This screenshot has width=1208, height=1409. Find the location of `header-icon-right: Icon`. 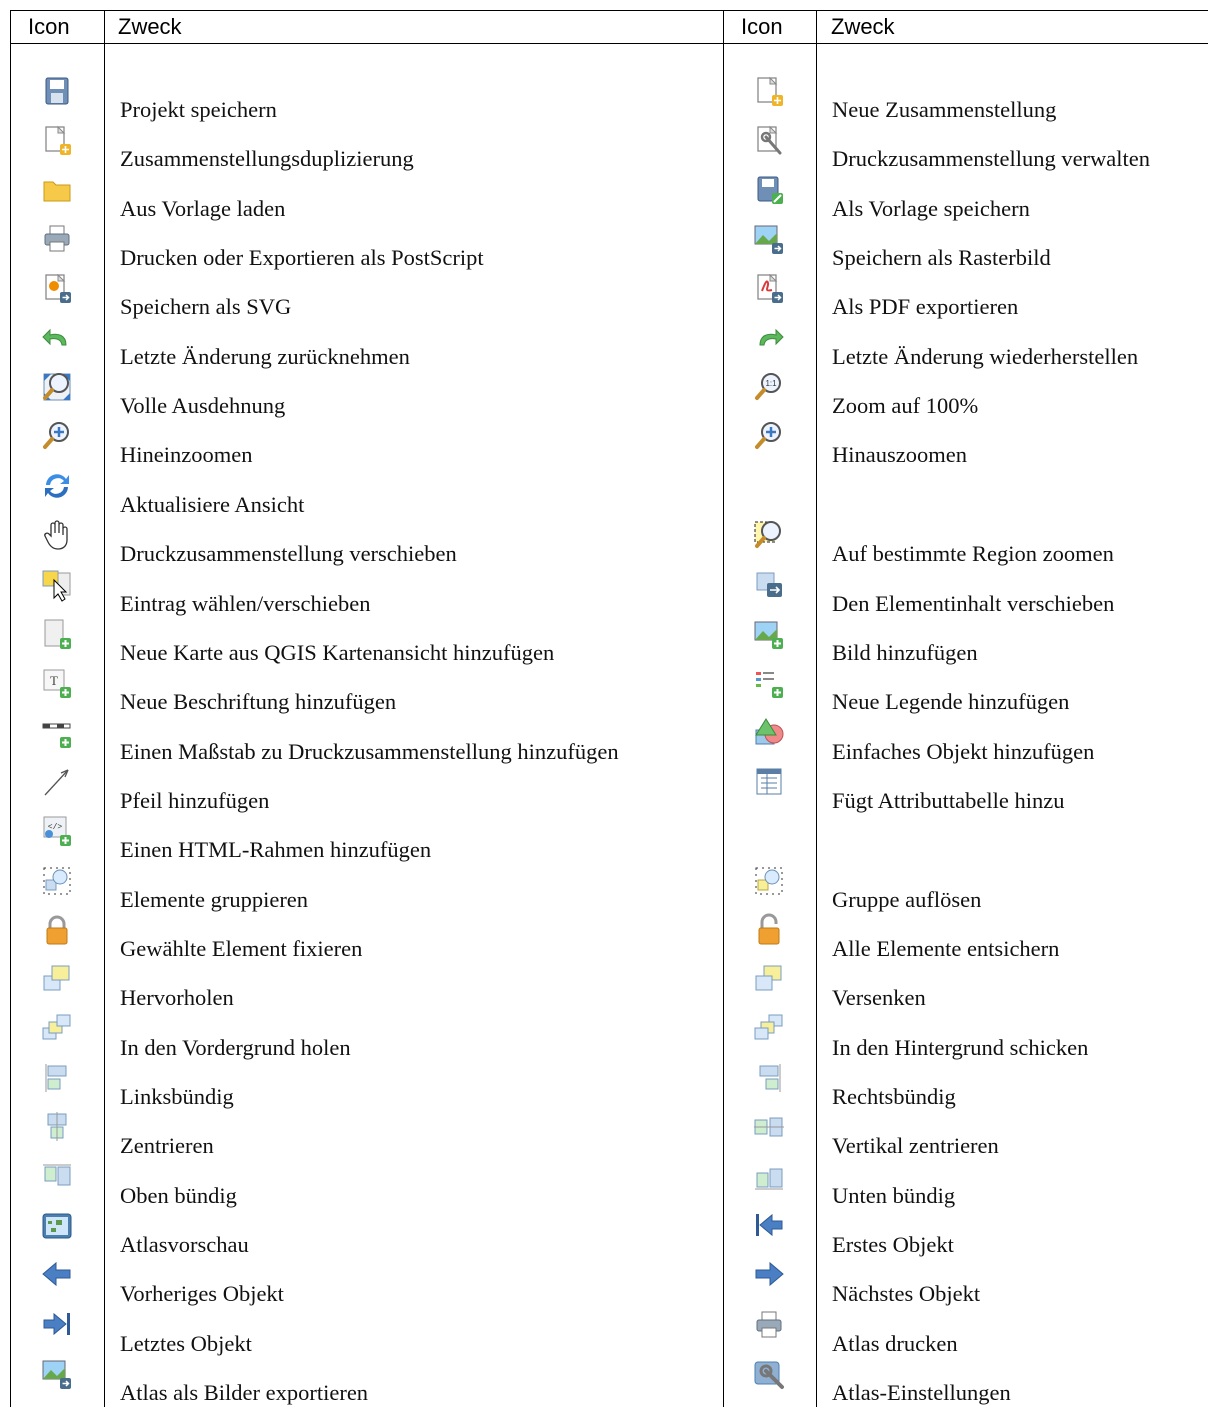

header-icon-right: Icon is located at coordinates (762, 26).